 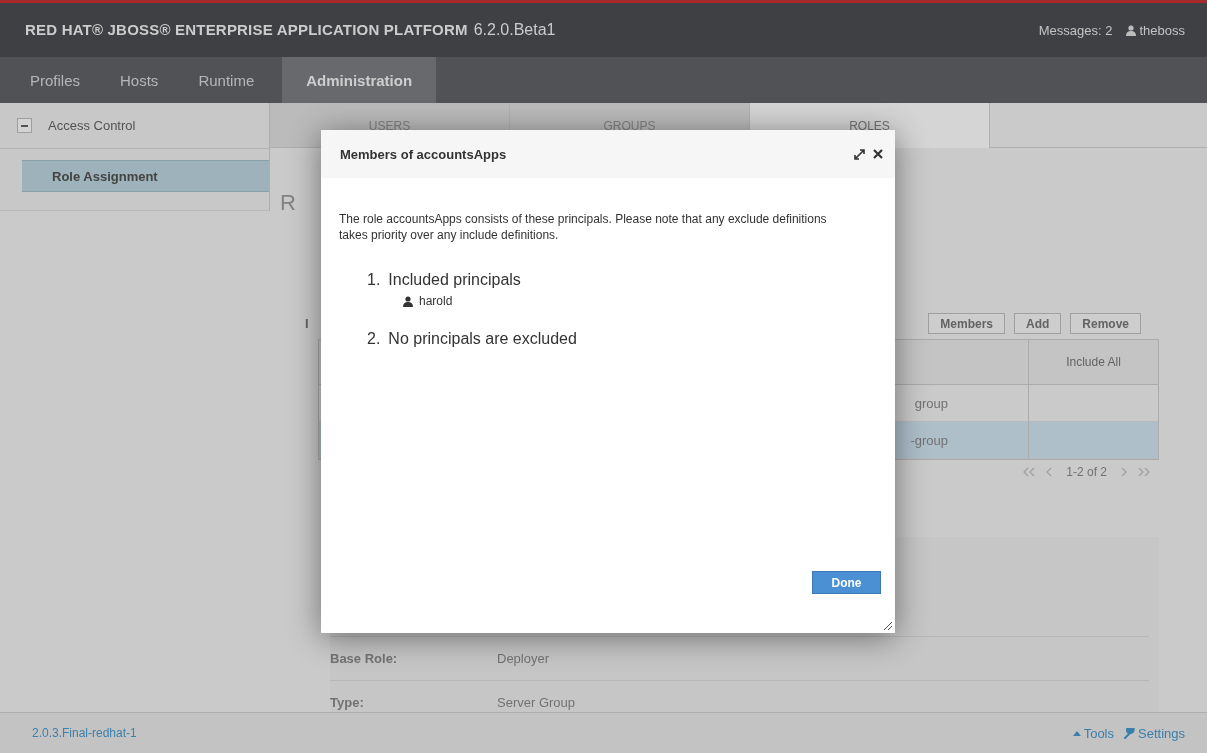 What do you see at coordinates (536, 702) in the screenshot?
I see `detail-value: Server Group` at bounding box center [536, 702].